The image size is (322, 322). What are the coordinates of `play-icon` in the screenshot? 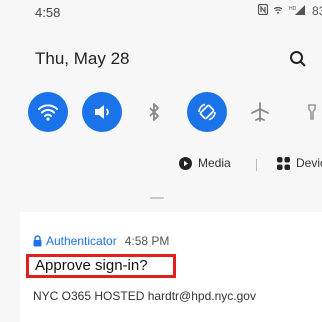 It's located at (185, 163).